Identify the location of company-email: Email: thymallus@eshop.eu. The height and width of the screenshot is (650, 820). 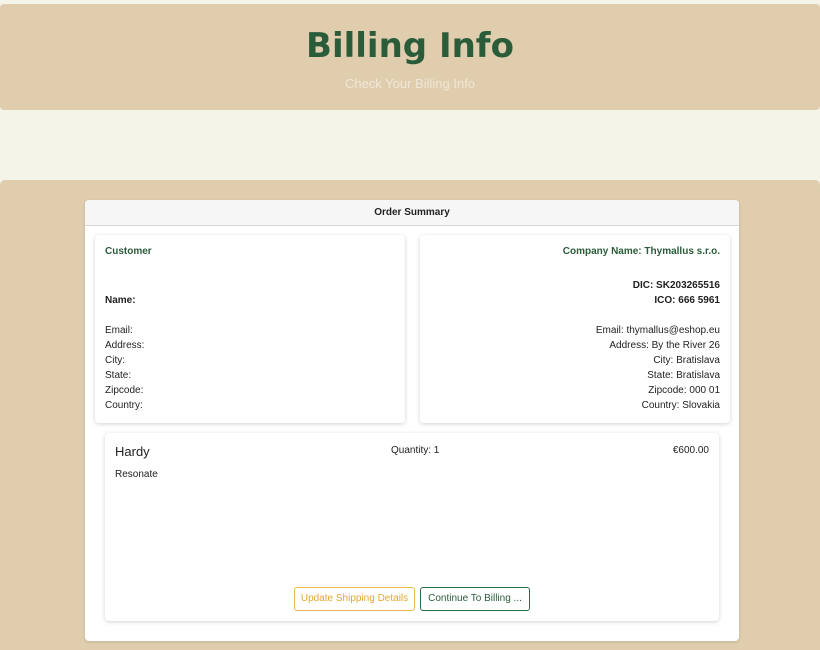
(657, 330).